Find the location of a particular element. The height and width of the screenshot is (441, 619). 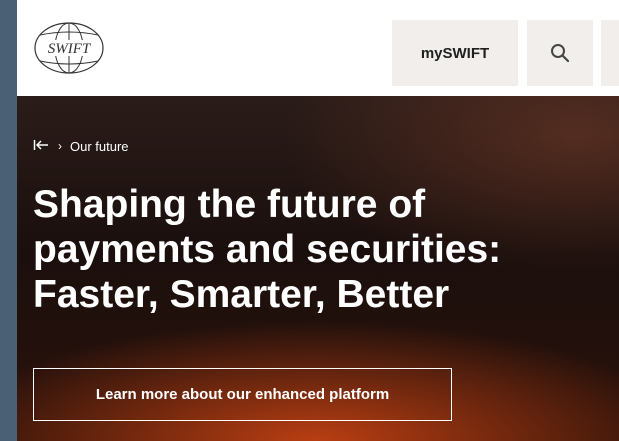

swift-logo: SWIFT is located at coordinates (69, 48).